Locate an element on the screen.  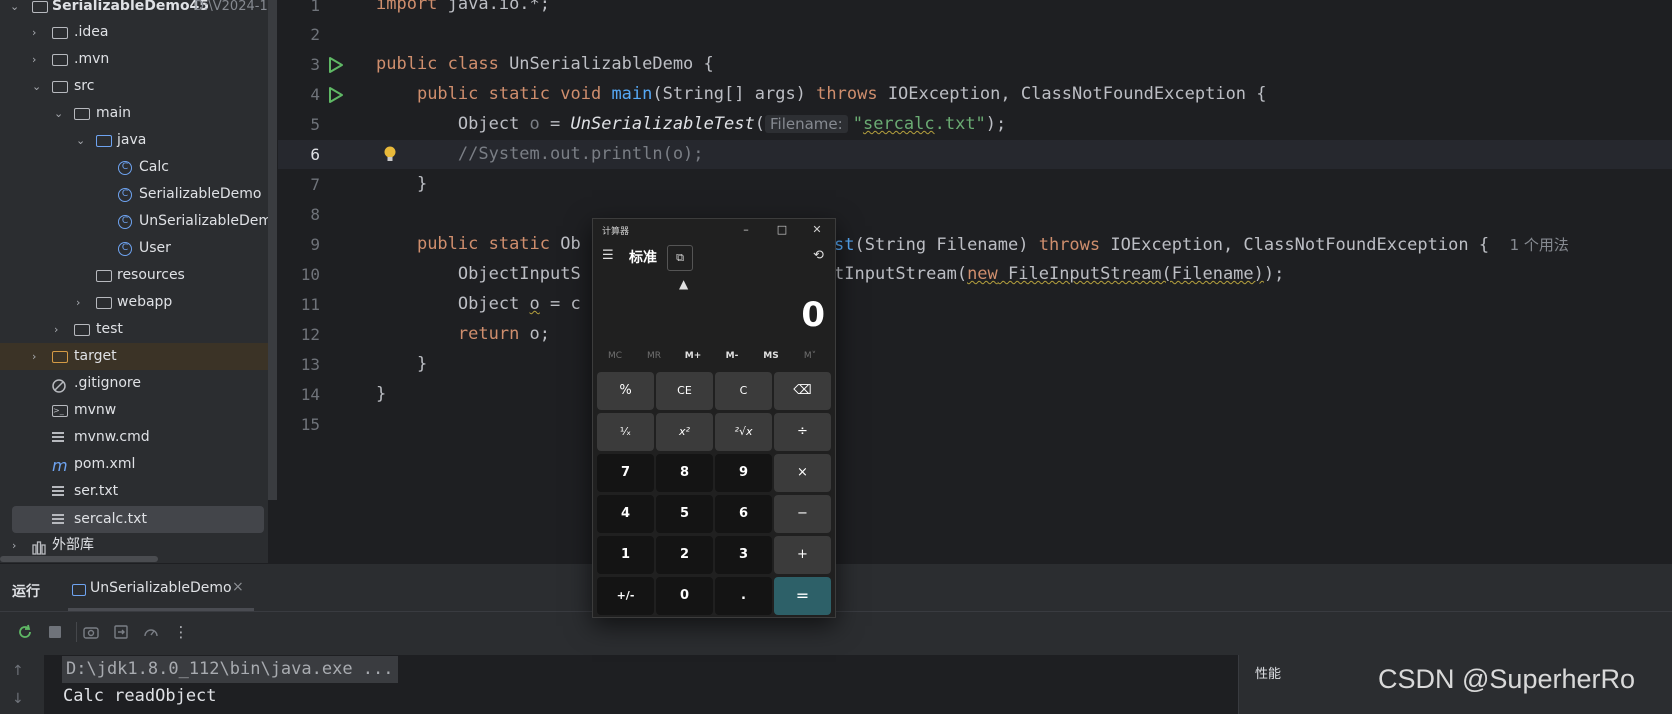
equals-key: = is located at coordinates (802, 596).